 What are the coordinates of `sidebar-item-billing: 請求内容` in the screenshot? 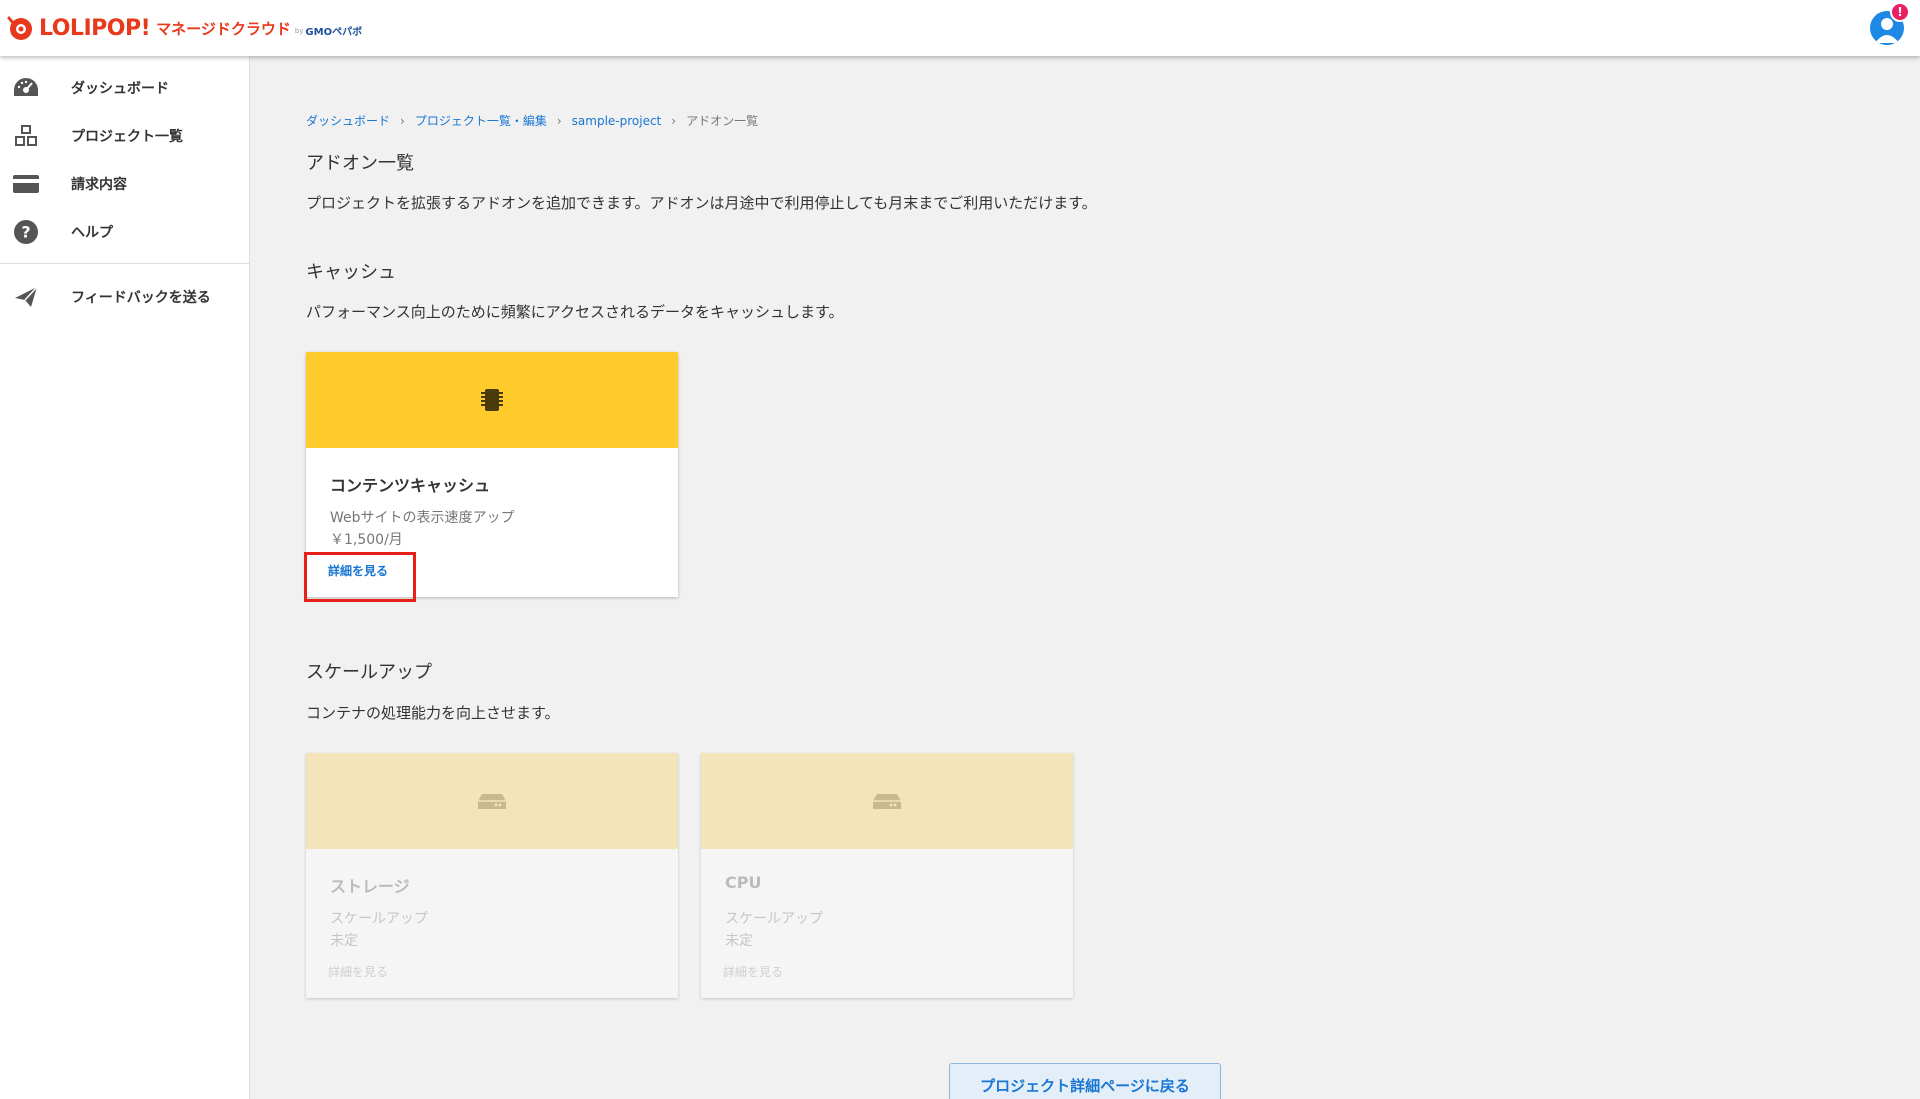 It's located at (125, 184).